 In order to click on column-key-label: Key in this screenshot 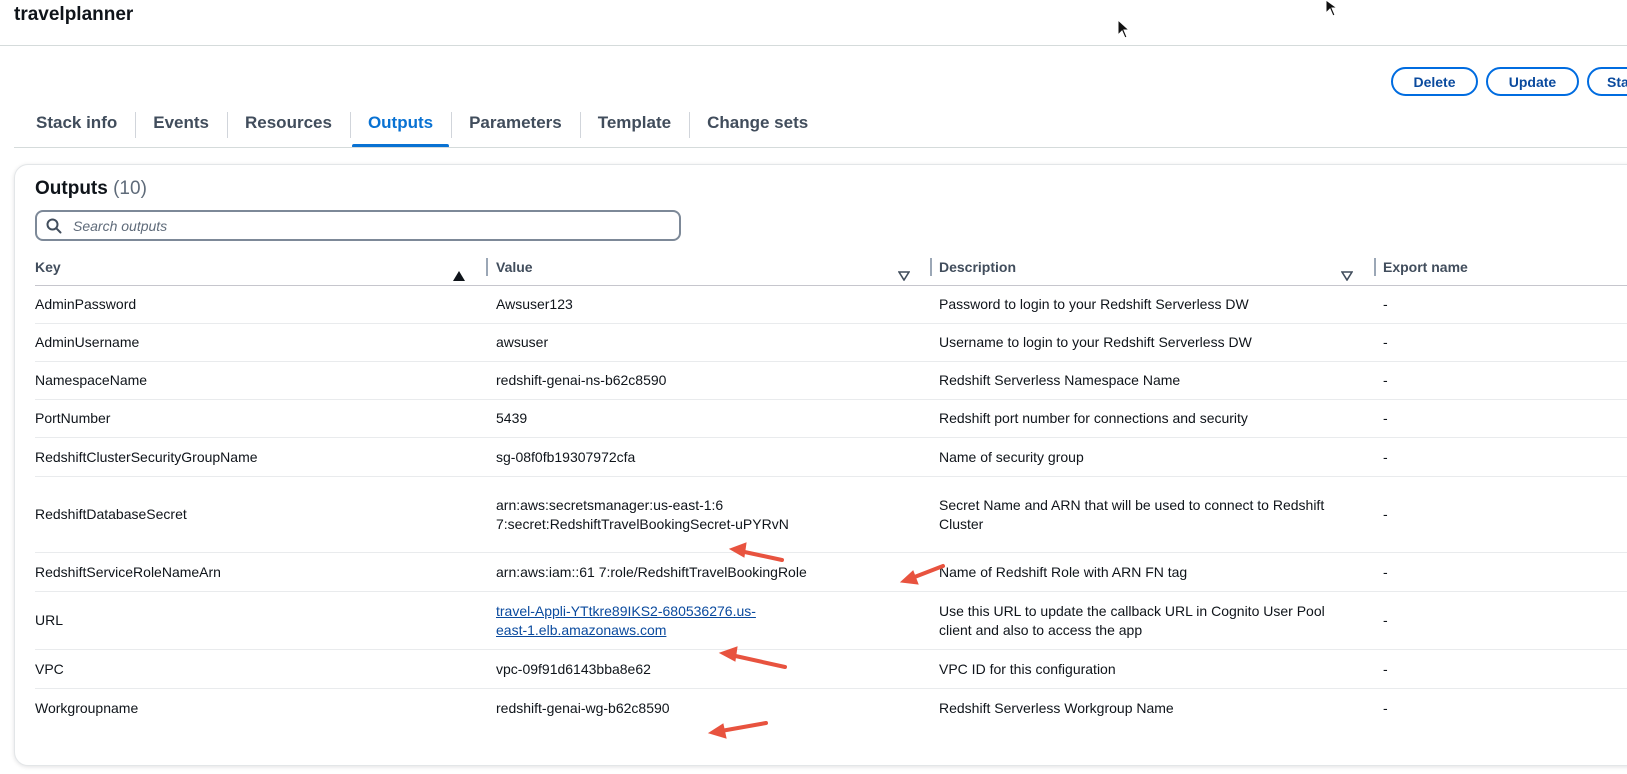, I will do `click(48, 267)`.